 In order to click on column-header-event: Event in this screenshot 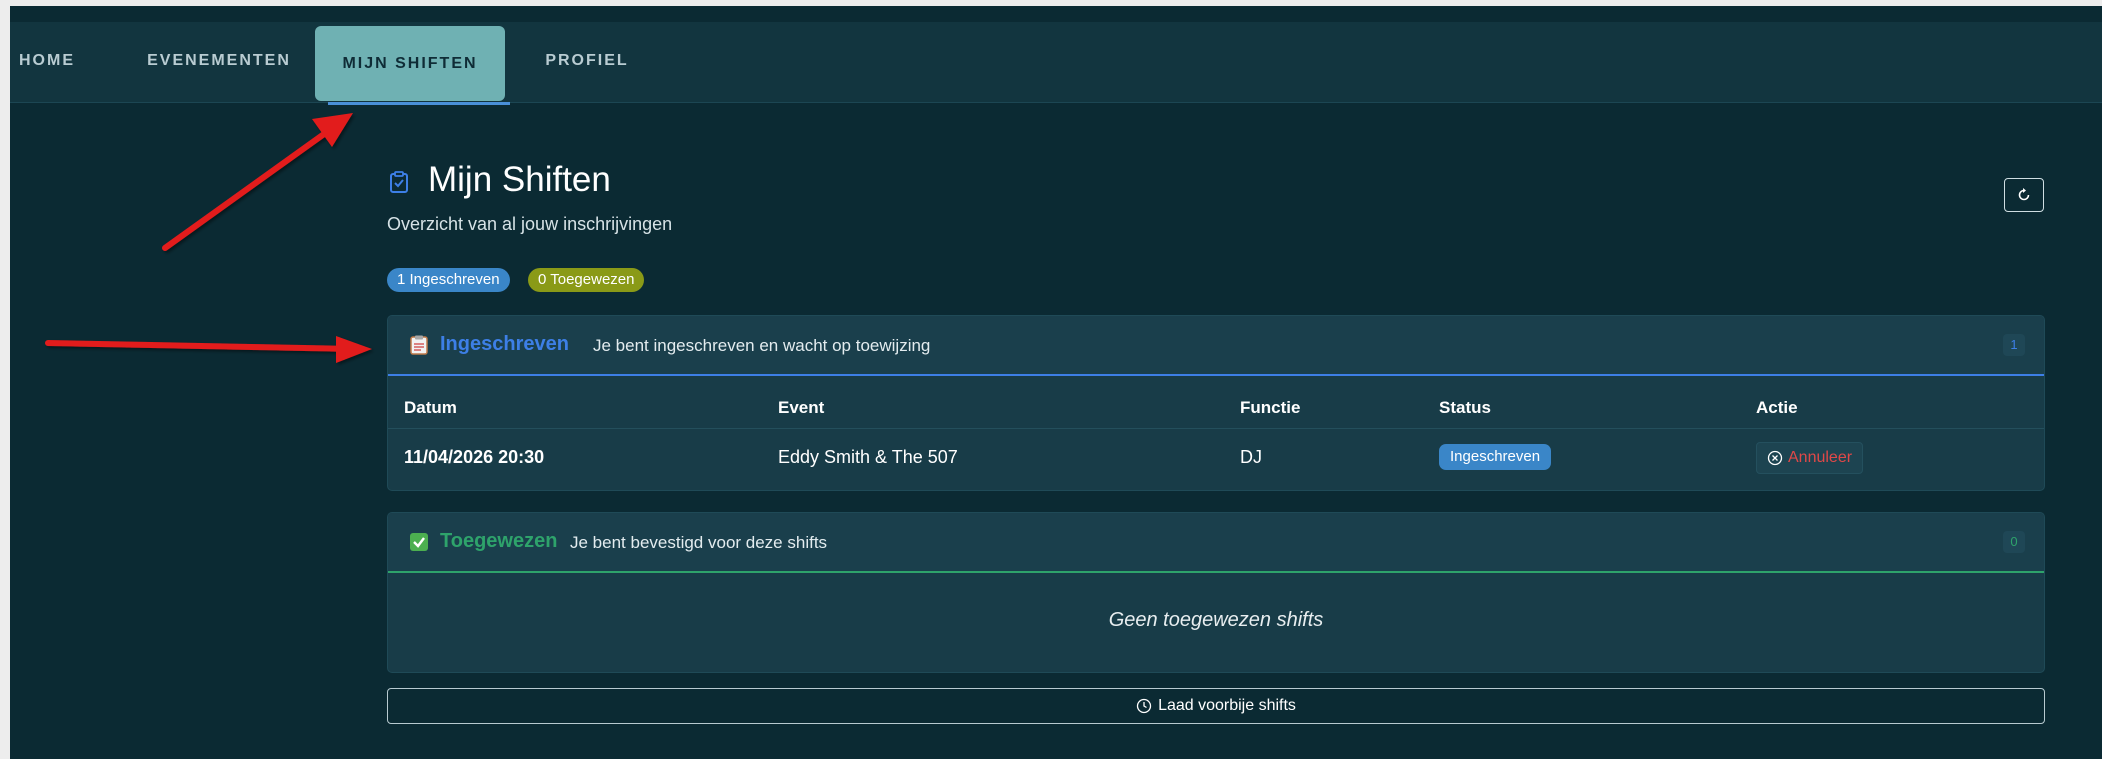, I will do `click(801, 407)`.